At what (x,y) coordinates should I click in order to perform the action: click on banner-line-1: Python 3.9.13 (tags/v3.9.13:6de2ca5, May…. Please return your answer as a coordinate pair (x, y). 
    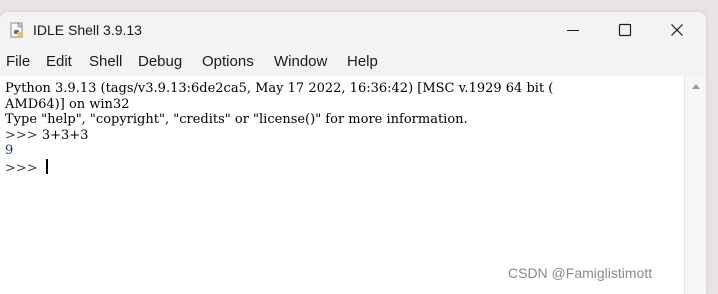
    Looking at the image, I should click on (279, 88).